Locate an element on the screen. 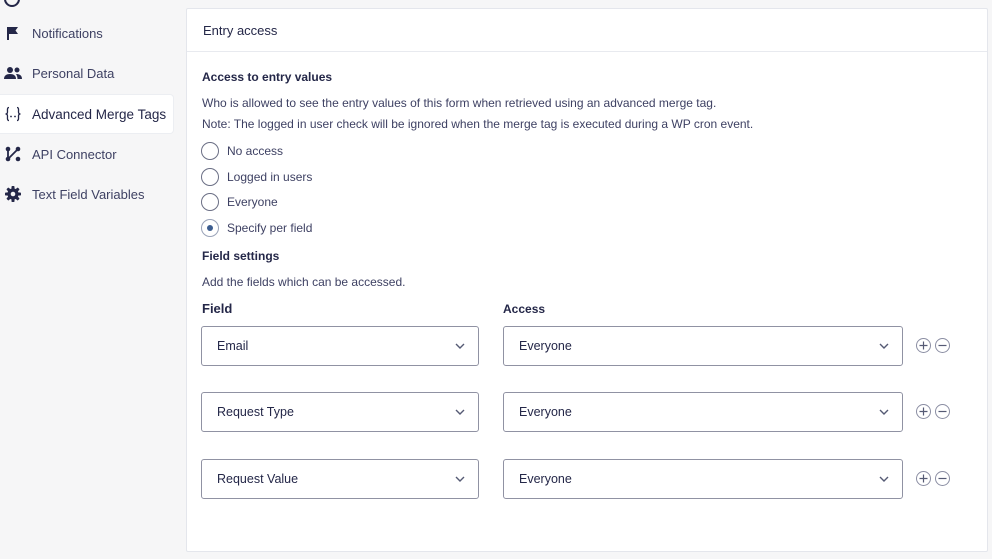 The image size is (992, 559). radio-label: Specify per field is located at coordinates (270, 228).